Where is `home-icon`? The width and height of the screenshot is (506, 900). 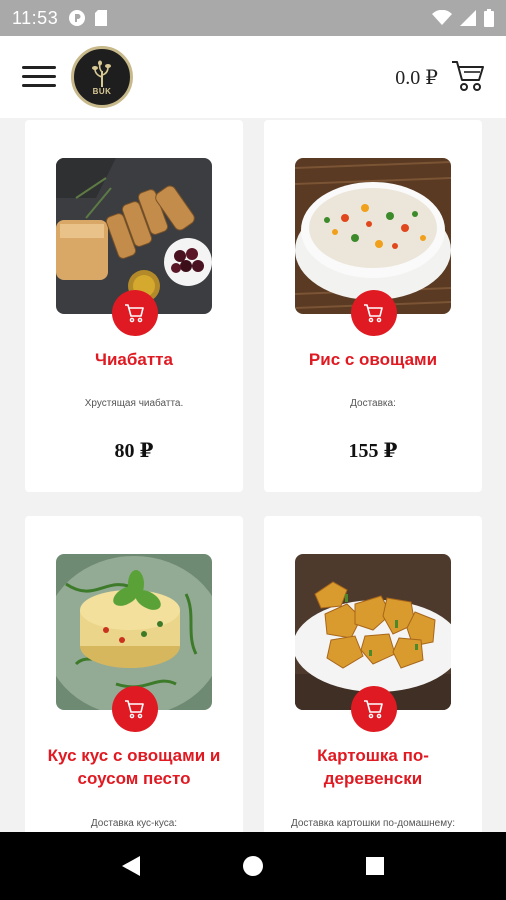 home-icon is located at coordinates (253, 866).